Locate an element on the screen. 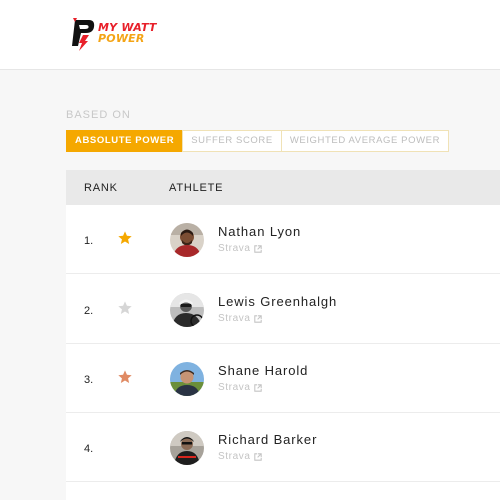 This screenshot has width=500, height=500. athlete-name: Nathan Lyon is located at coordinates (259, 231).